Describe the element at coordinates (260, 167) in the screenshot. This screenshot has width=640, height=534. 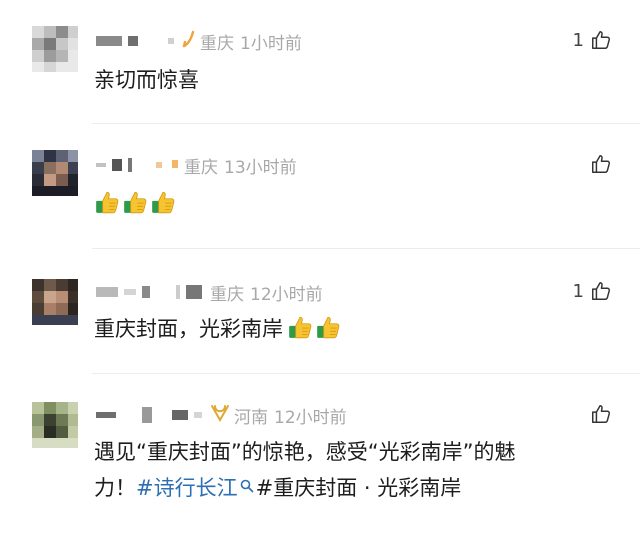
I see `timestamp: 13小时前` at that location.